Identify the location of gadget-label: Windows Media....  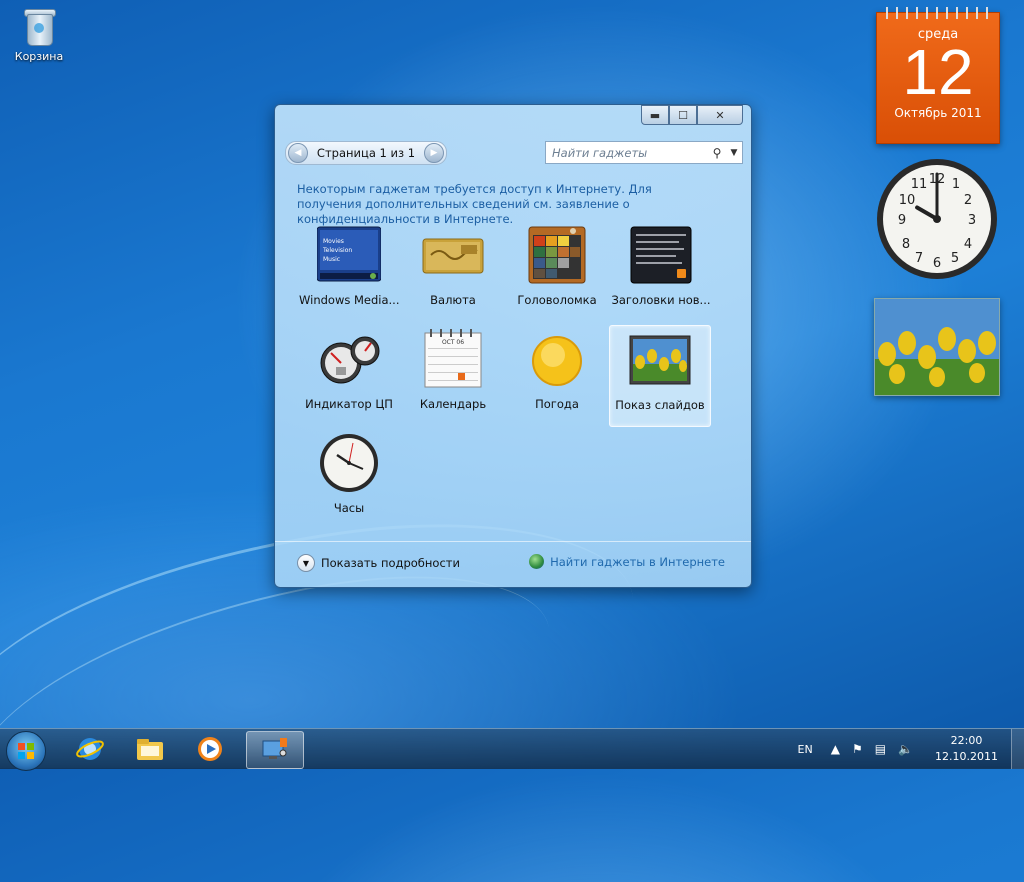
(349, 300).